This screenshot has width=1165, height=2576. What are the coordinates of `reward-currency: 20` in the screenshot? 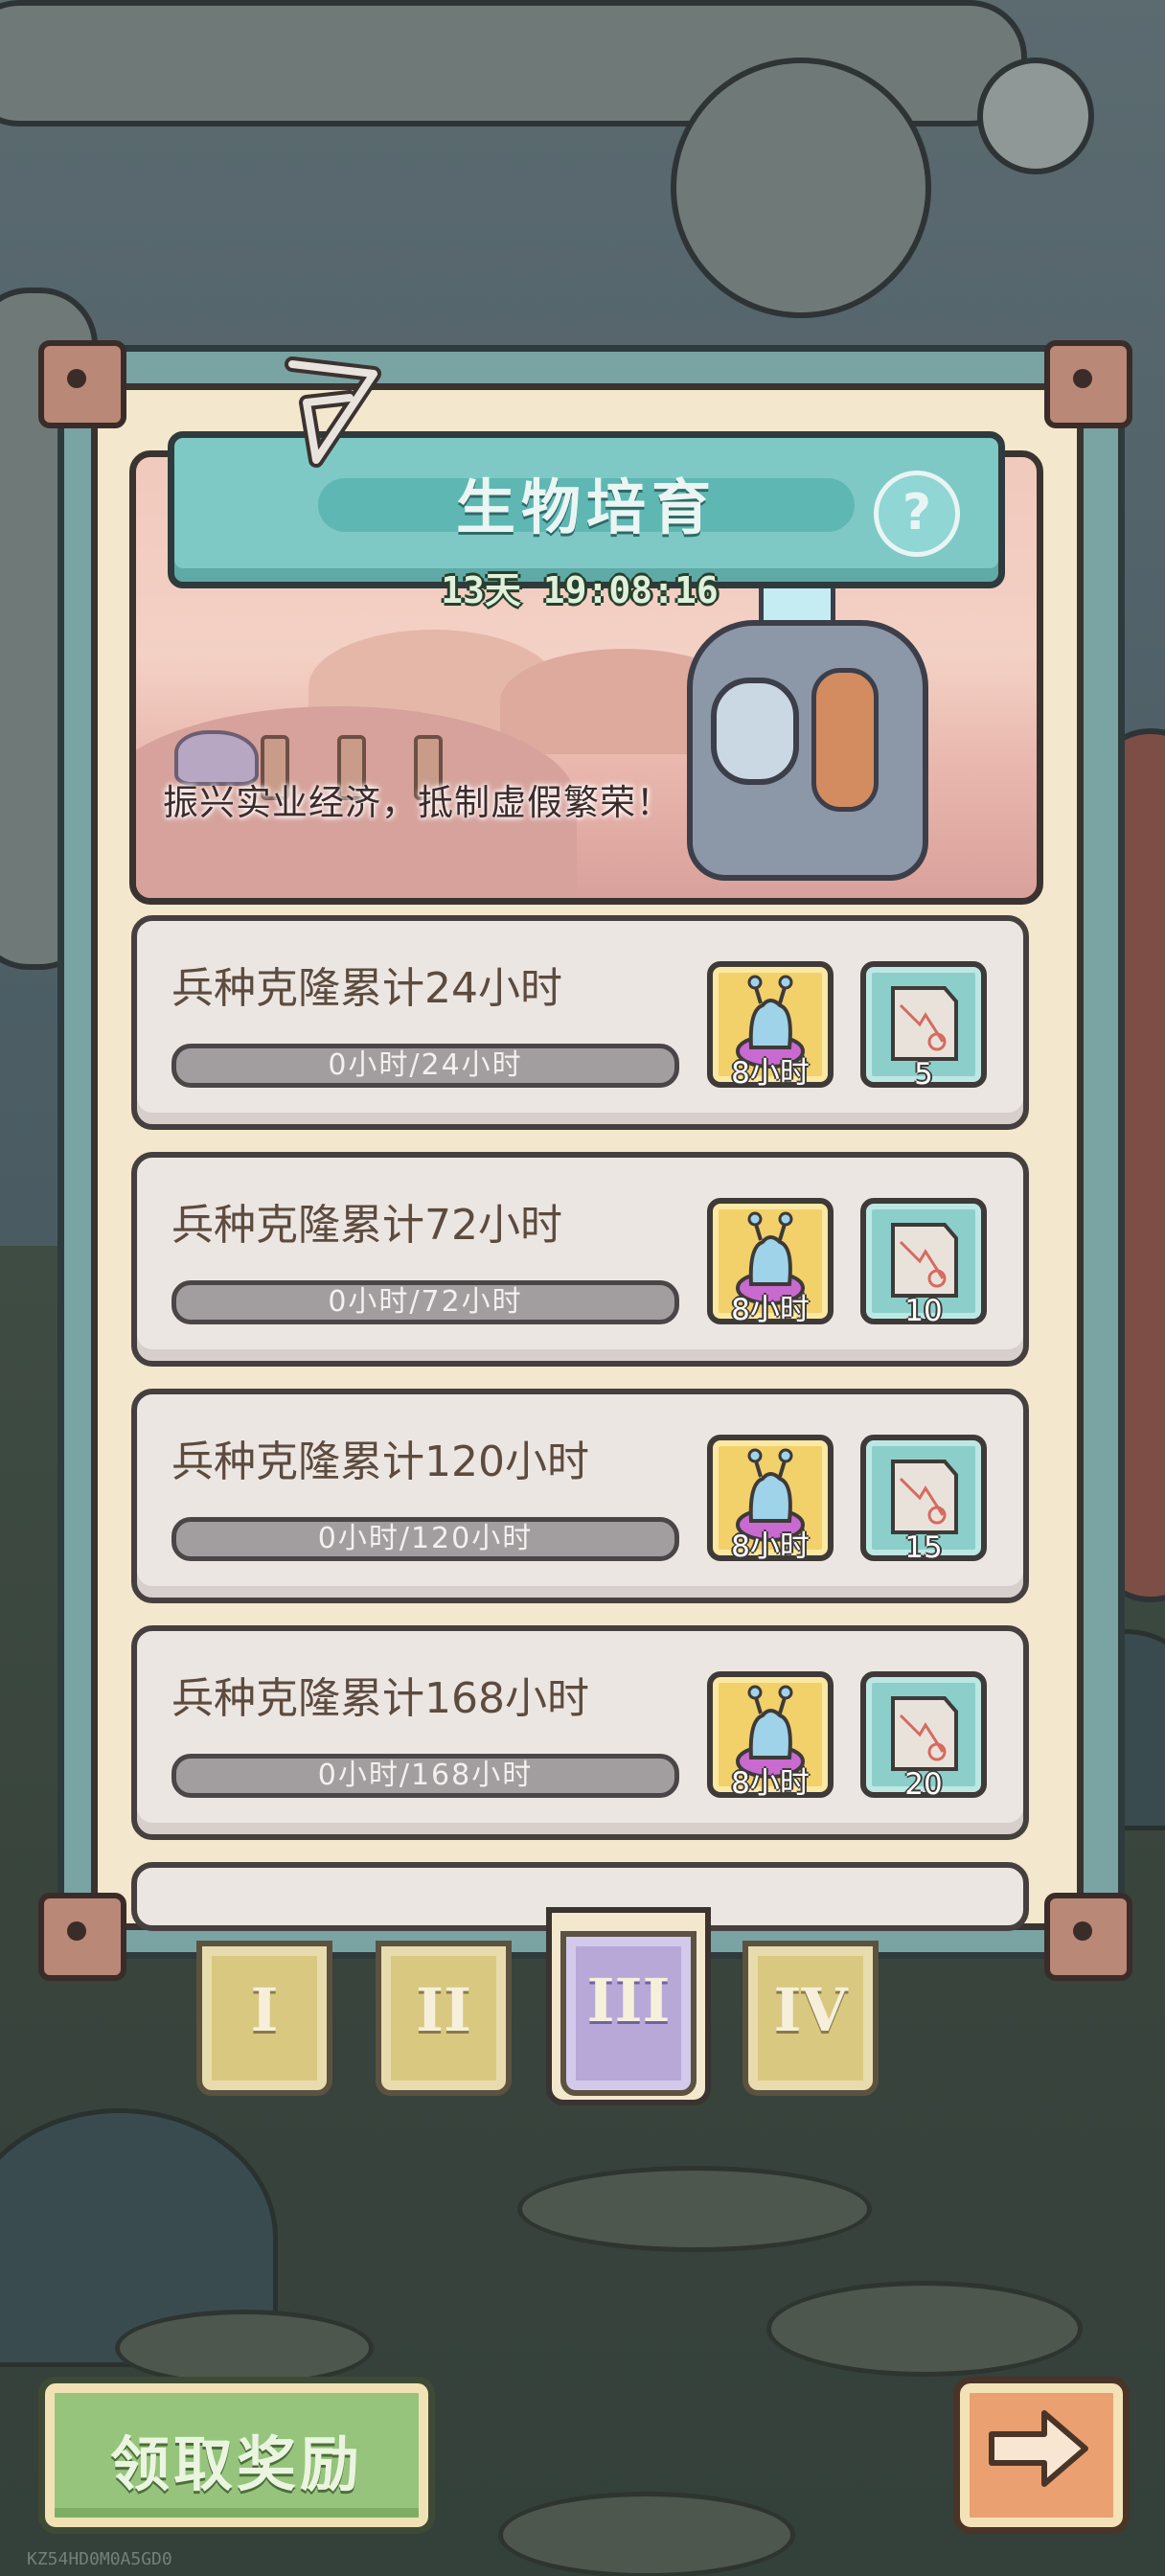 It's located at (924, 1736).